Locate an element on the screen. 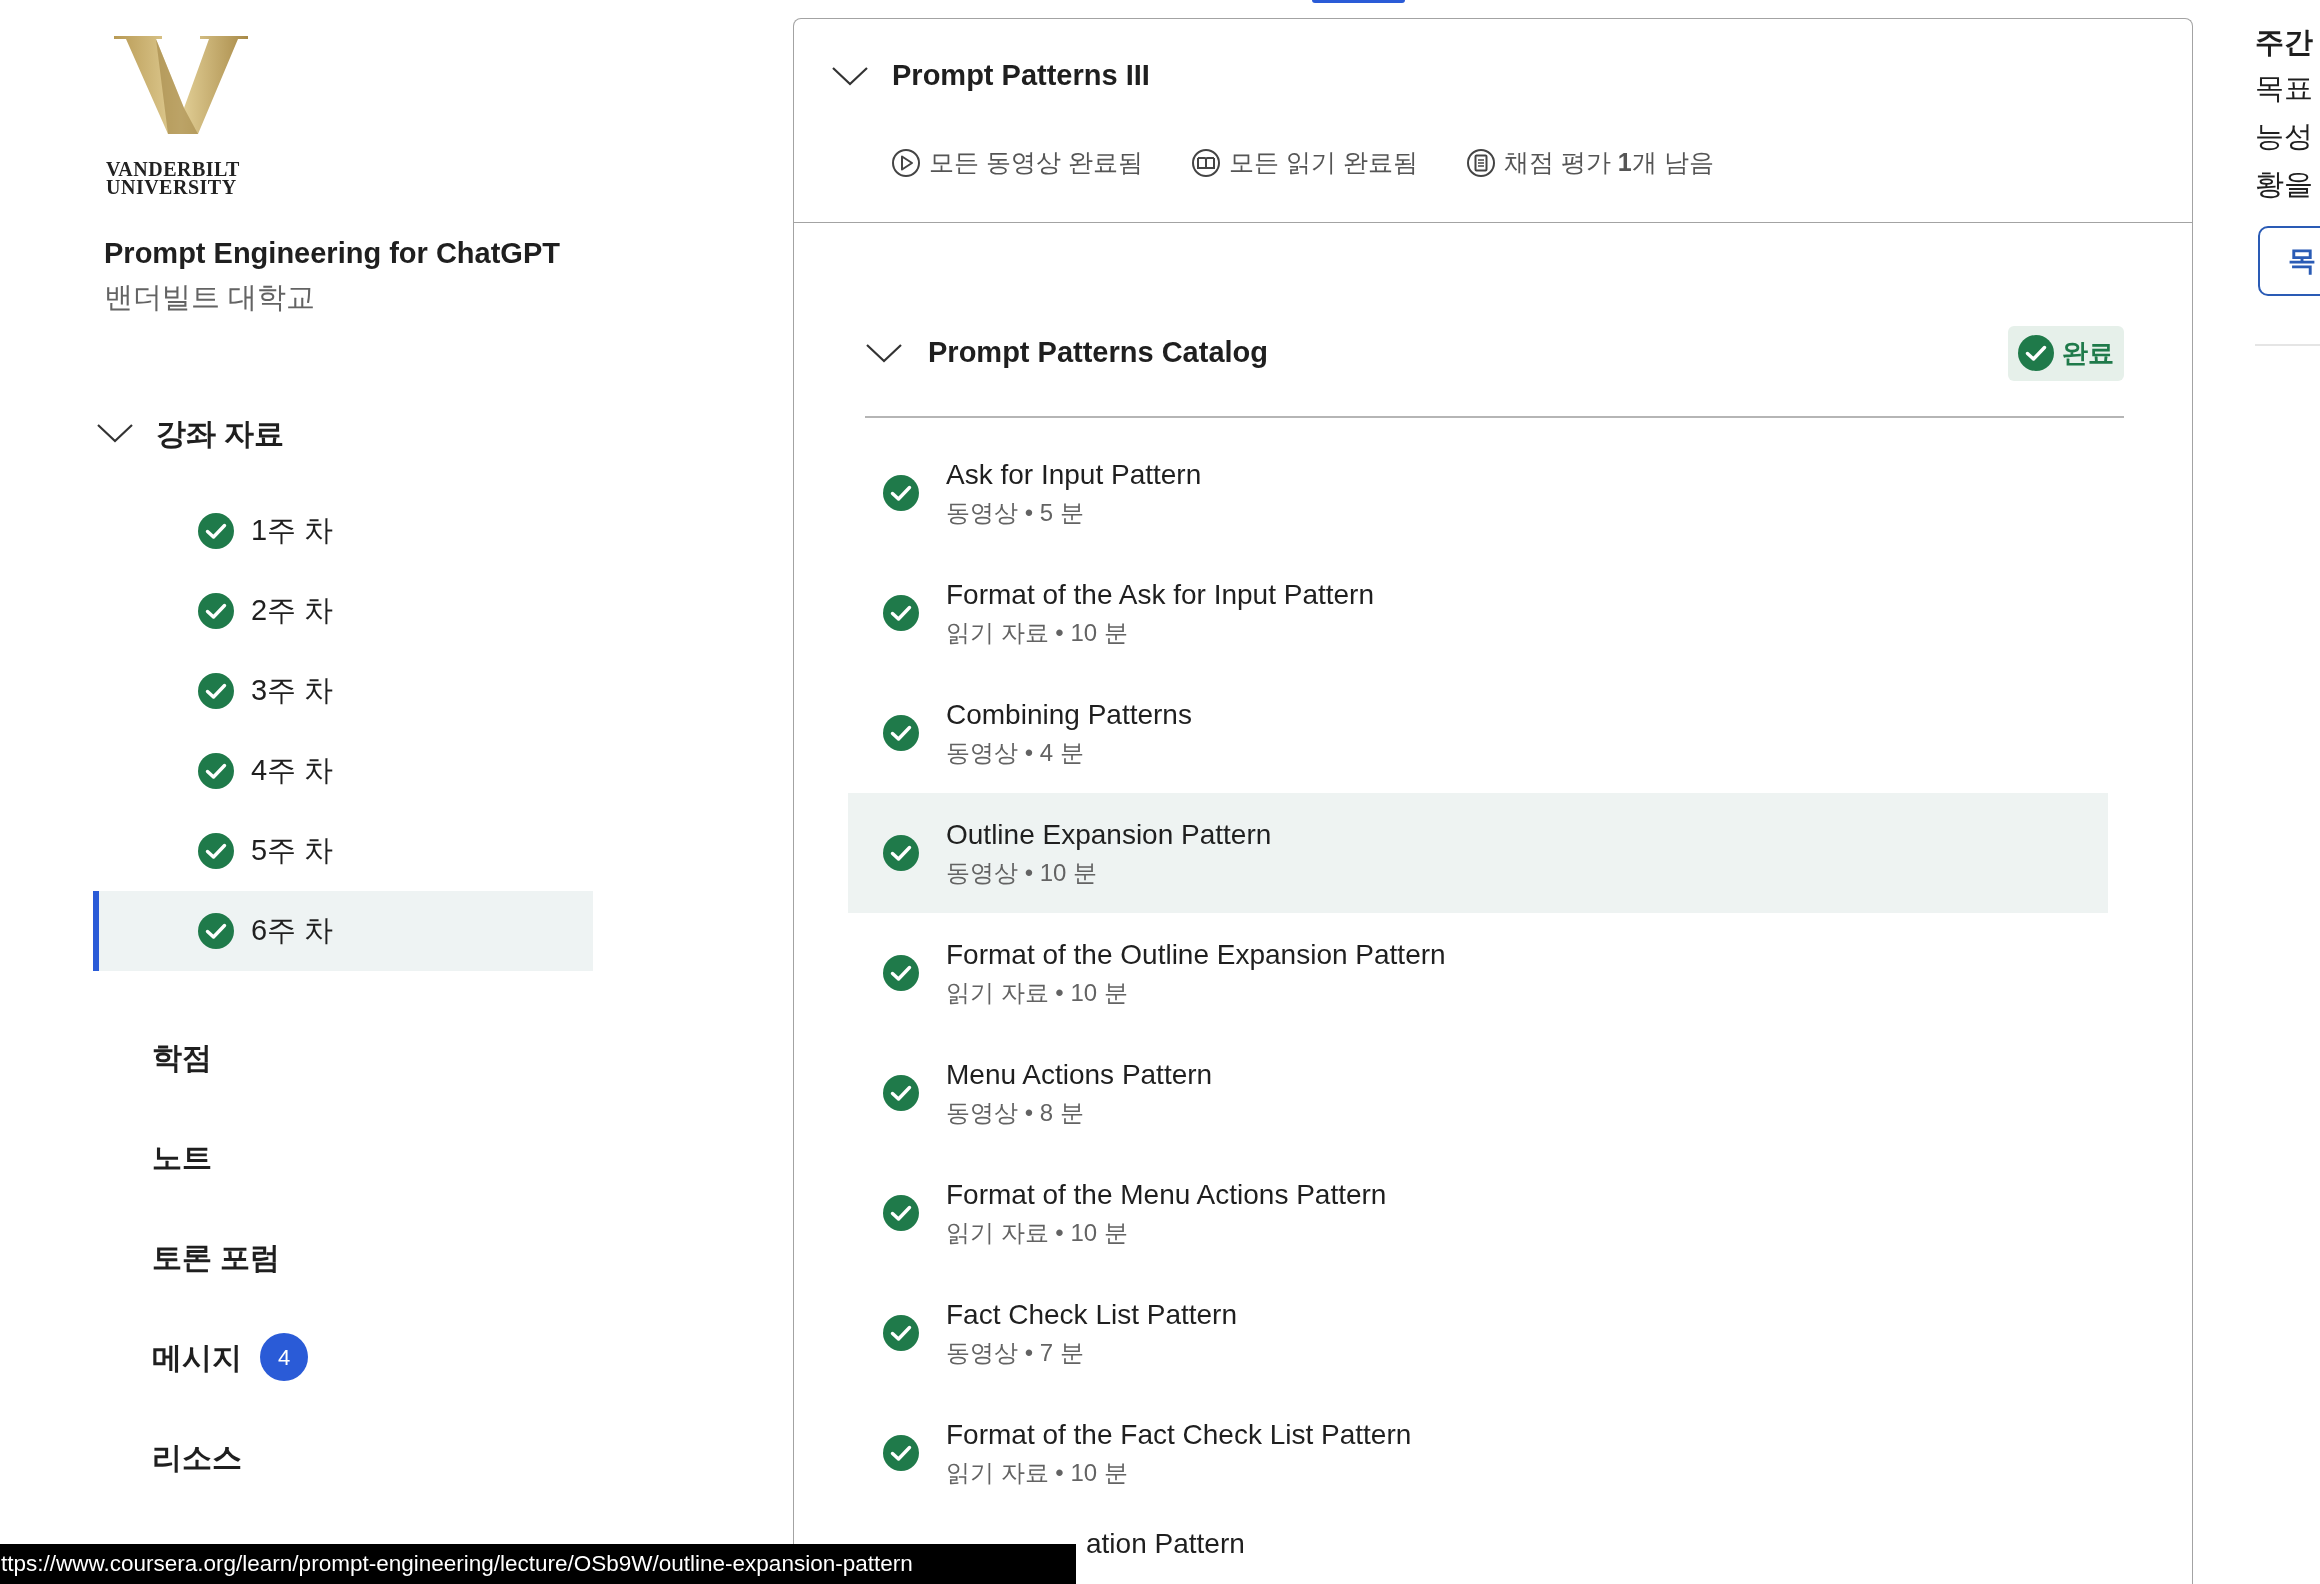 Image resolution: width=2320 pixels, height=1584 pixels. completed-badge: 완료 is located at coordinates (2066, 353).